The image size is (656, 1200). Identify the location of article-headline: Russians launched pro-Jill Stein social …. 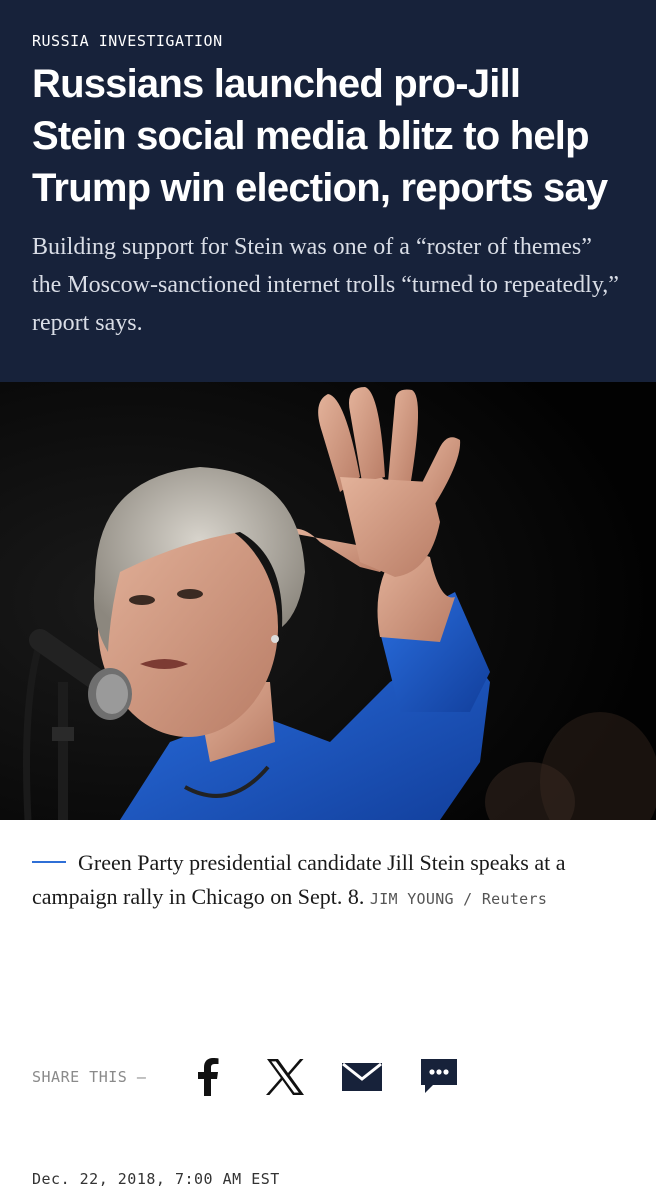
(320, 136).